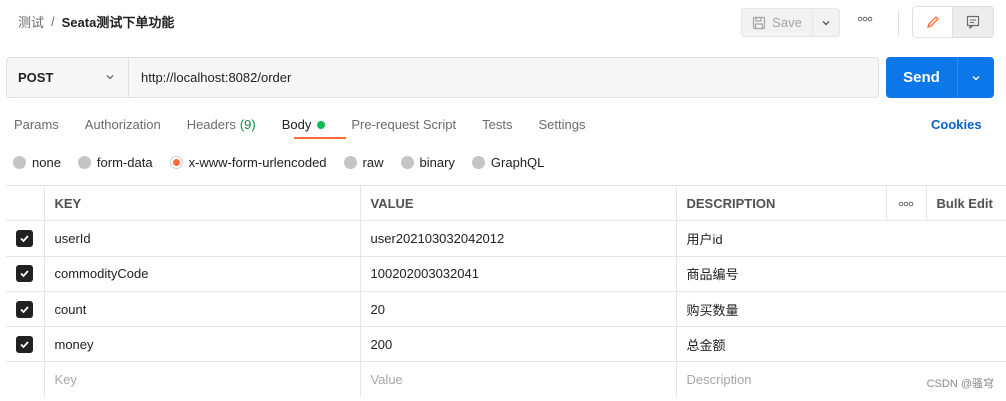 The height and width of the screenshot is (401, 1006). What do you see at coordinates (507, 162) in the screenshot?
I see `radio-graphql: GraphQL` at bounding box center [507, 162].